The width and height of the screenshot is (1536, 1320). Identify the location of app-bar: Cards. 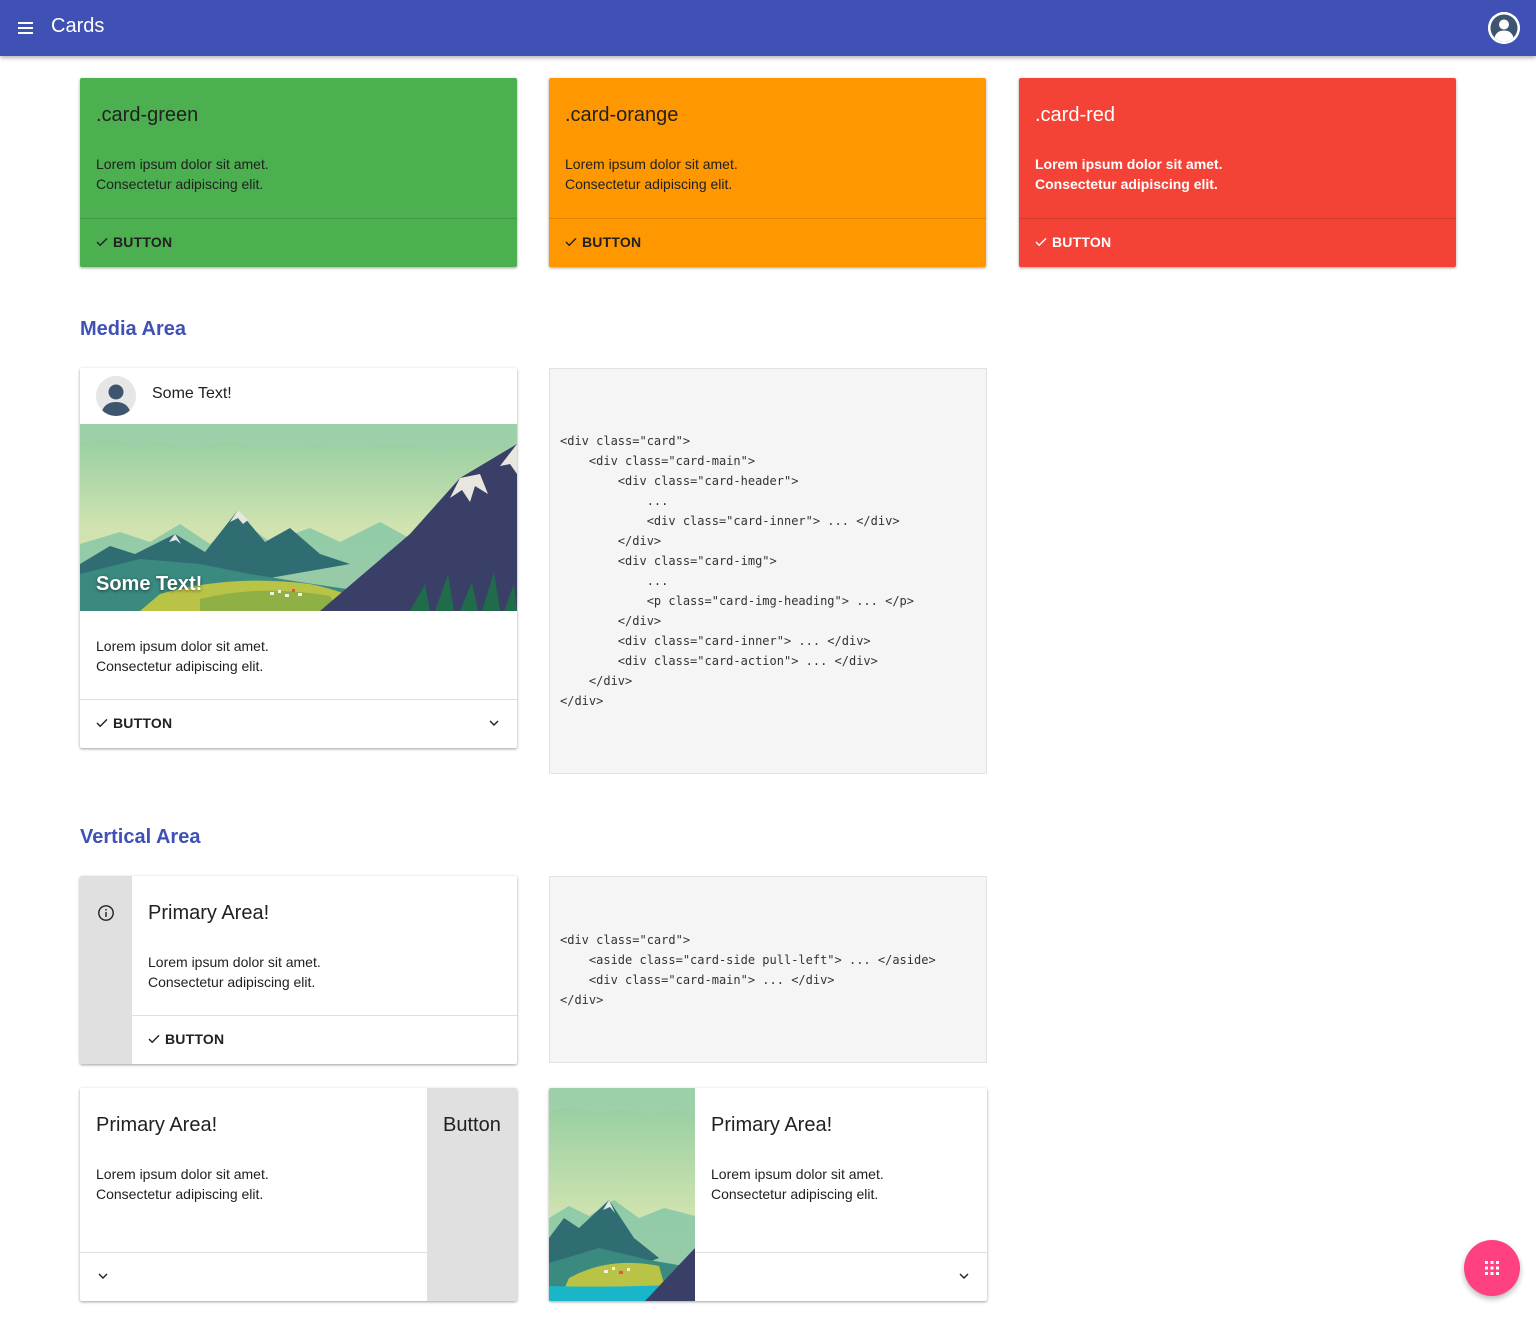
(768, 28).